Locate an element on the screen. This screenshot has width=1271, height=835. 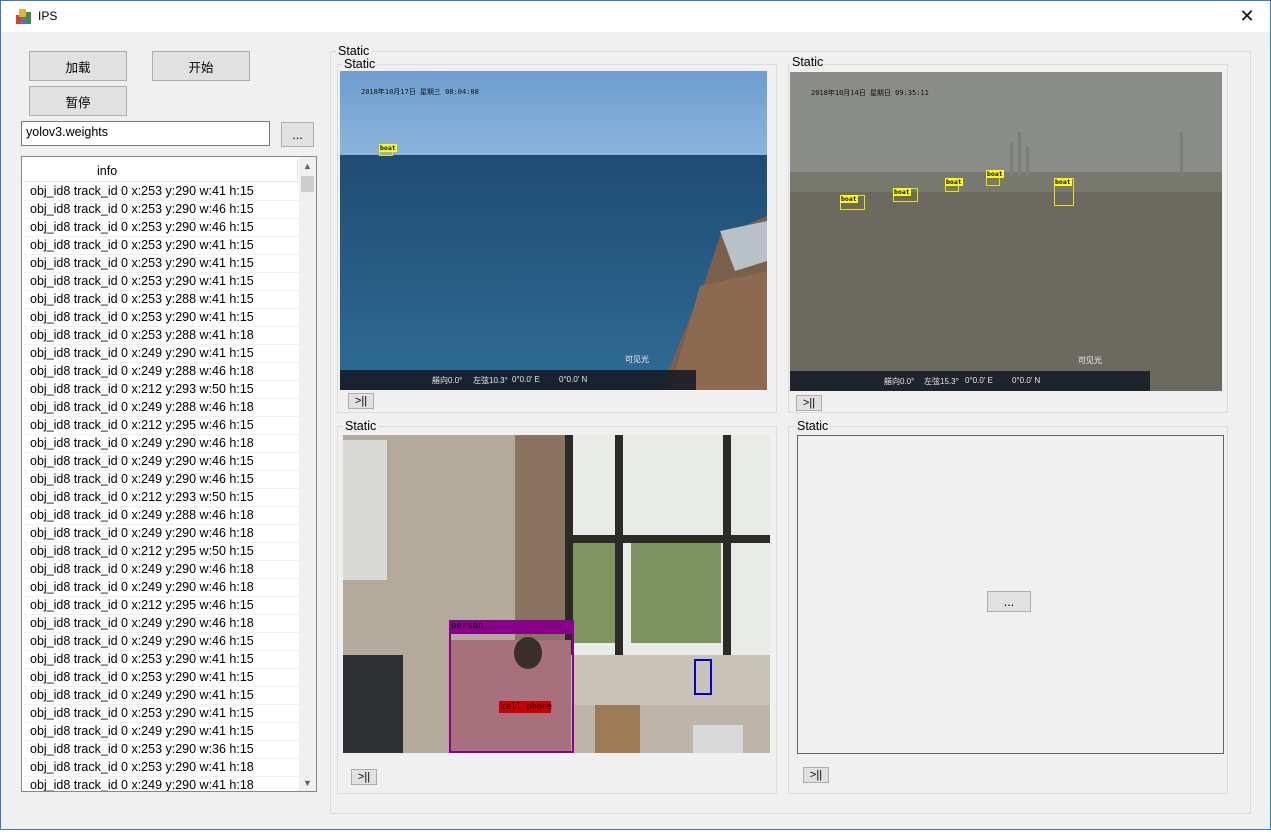
cell-phone-detection-box: cell phone is located at coordinates (526, 707).